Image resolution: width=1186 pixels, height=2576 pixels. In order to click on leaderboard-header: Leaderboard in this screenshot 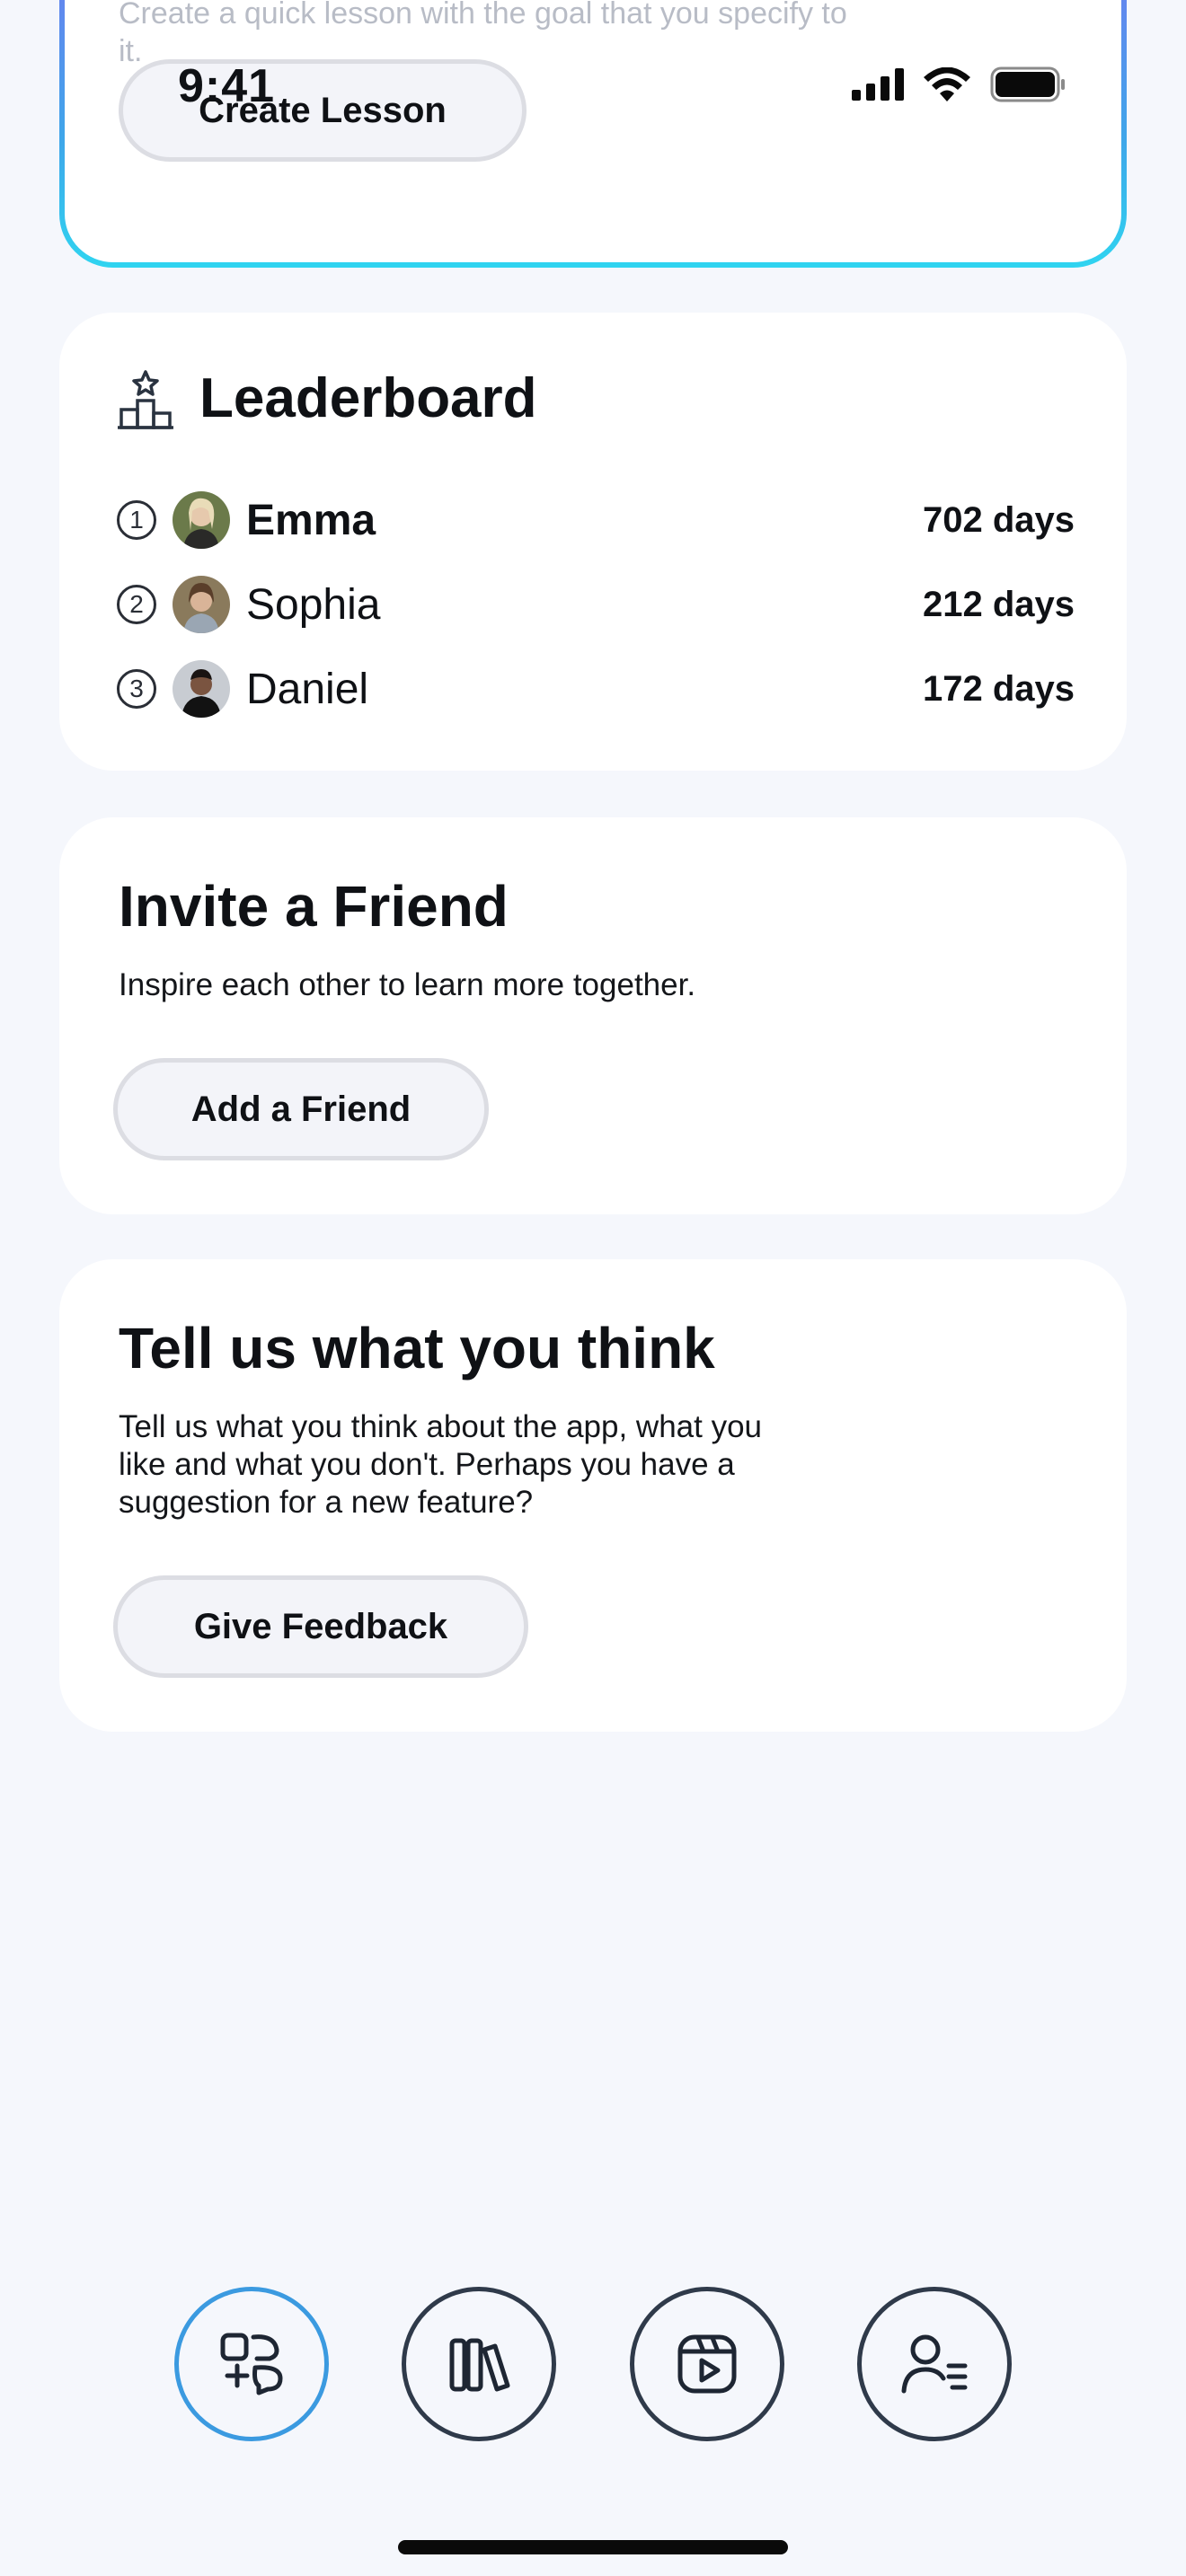, I will do `click(327, 398)`.